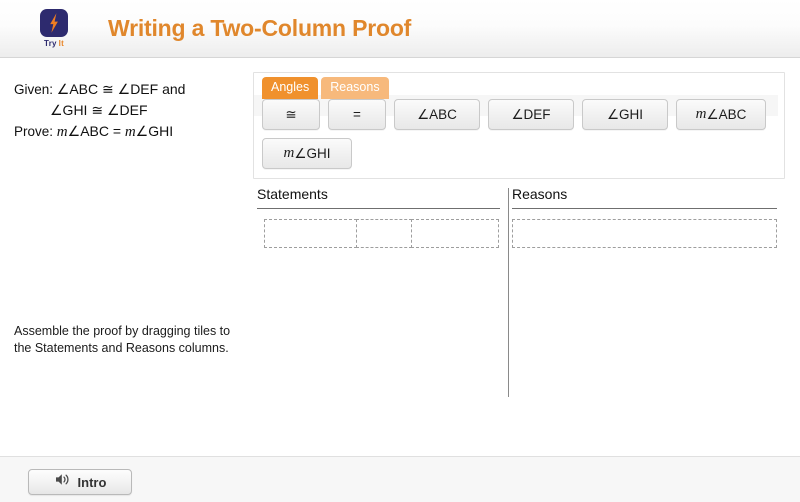  Describe the element at coordinates (54, 23) in the screenshot. I see `lightning-bolt-icon` at that location.